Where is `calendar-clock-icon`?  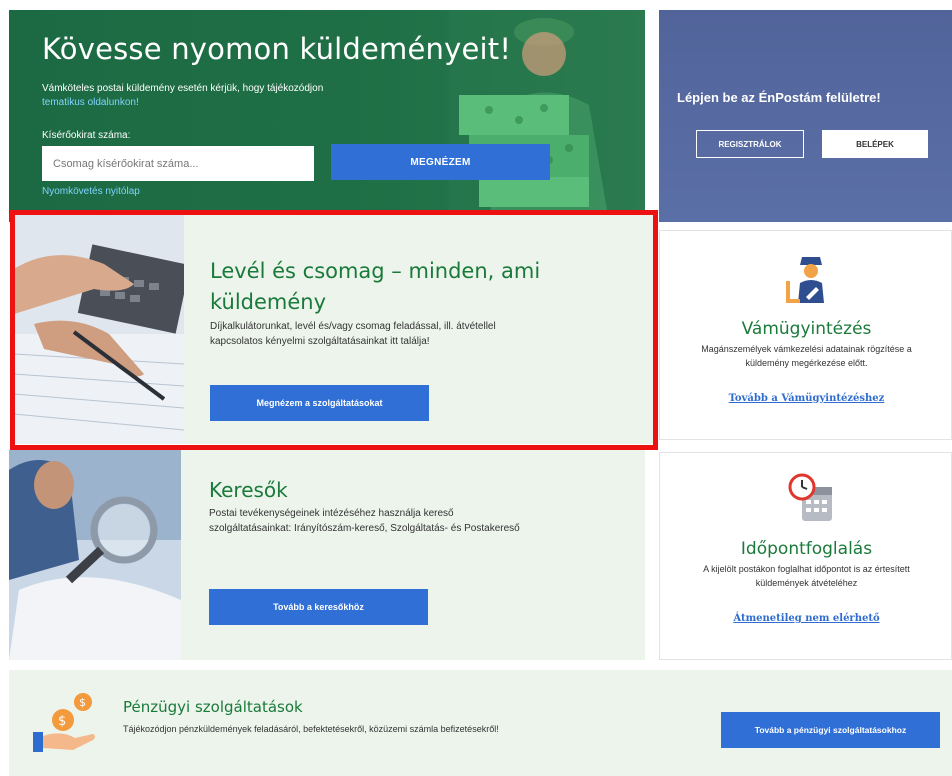
calendar-clock-icon is located at coordinates (810, 497).